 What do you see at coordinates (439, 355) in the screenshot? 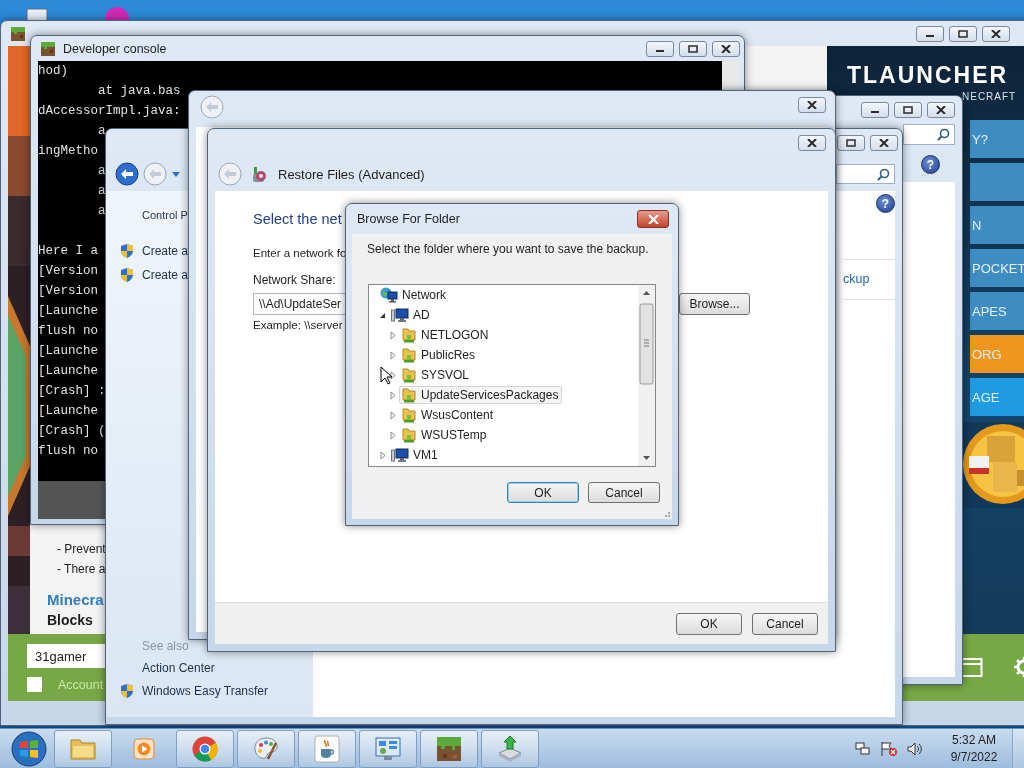
I see `tree-item: PublicRes` at bounding box center [439, 355].